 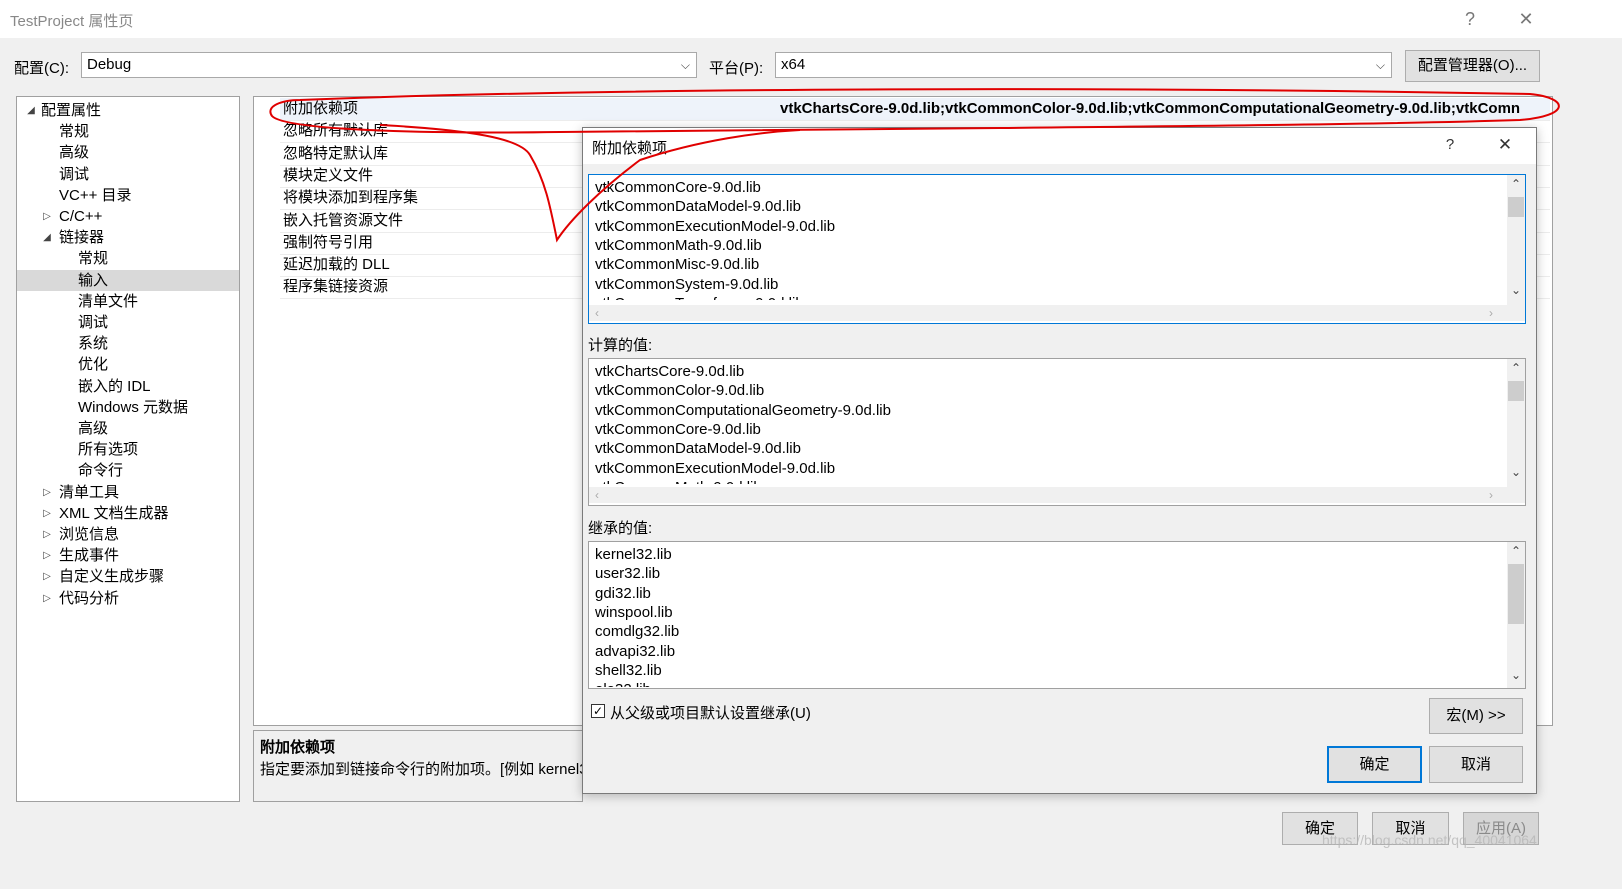 I want to click on tree-item-label: 清单工具, so click(x=89, y=492).